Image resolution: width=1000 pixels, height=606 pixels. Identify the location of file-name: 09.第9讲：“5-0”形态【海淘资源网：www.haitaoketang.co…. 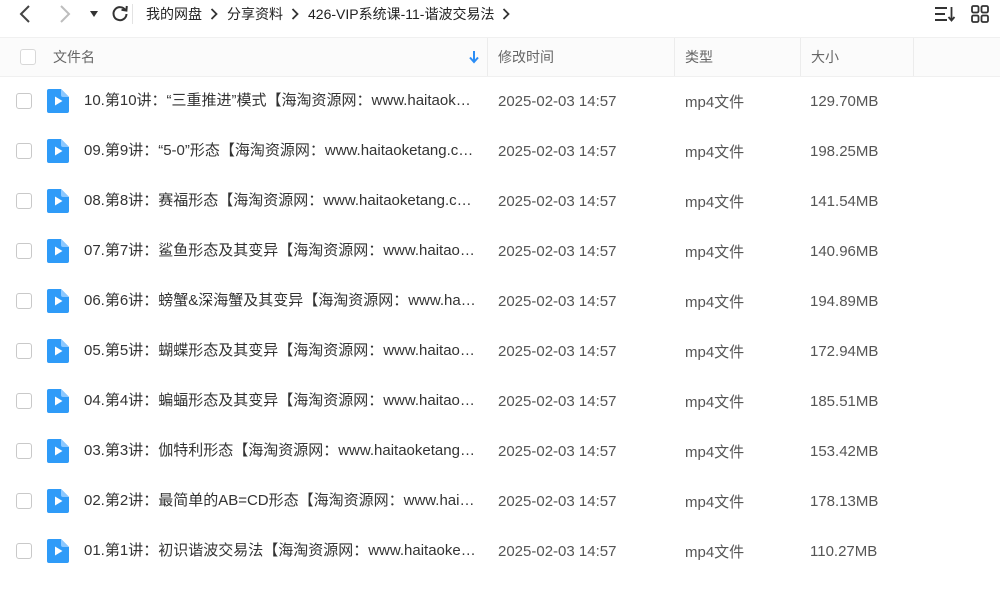
(280, 151).